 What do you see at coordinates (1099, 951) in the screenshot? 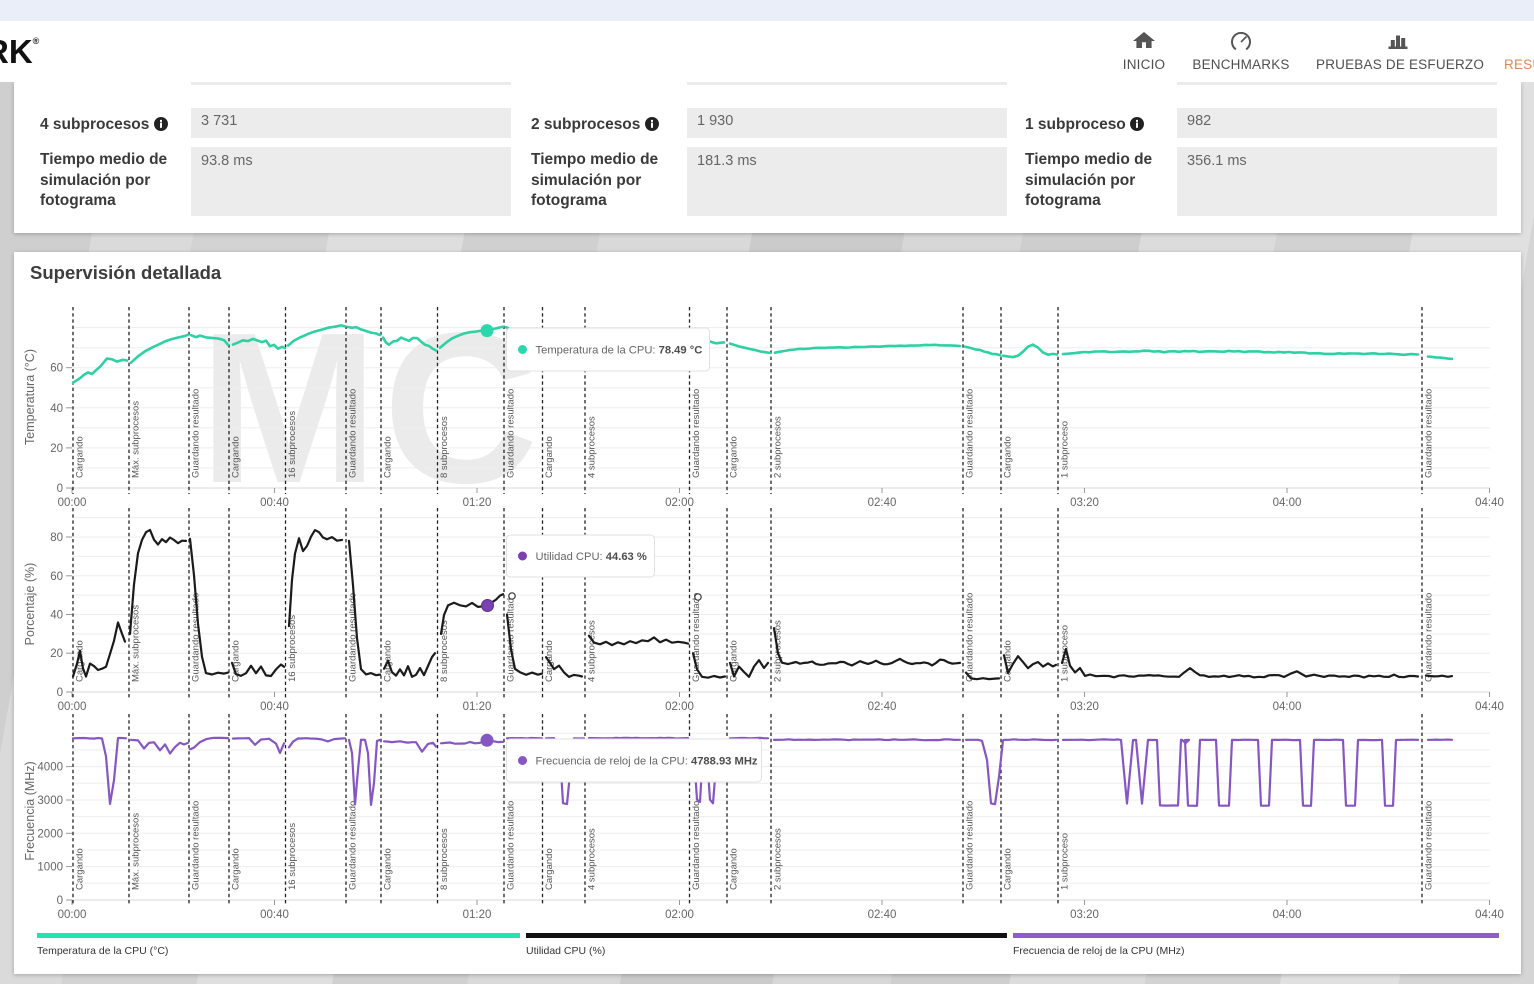
I see `svg-text:Frecuencia de reloj de la CPU: Frecuencia de reloj de la CPU (MHz)` at bounding box center [1099, 951].